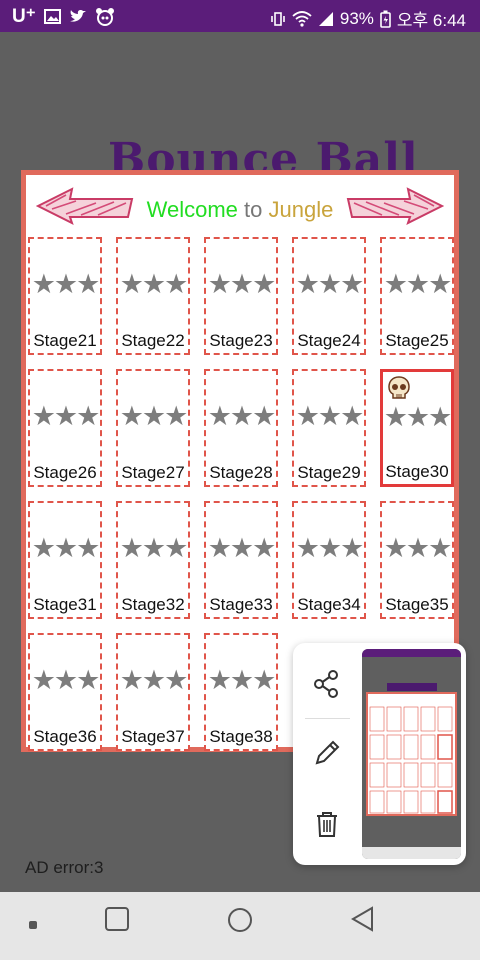  I want to click on stage-cell: ★★★ Stage29, so click(329, 428).